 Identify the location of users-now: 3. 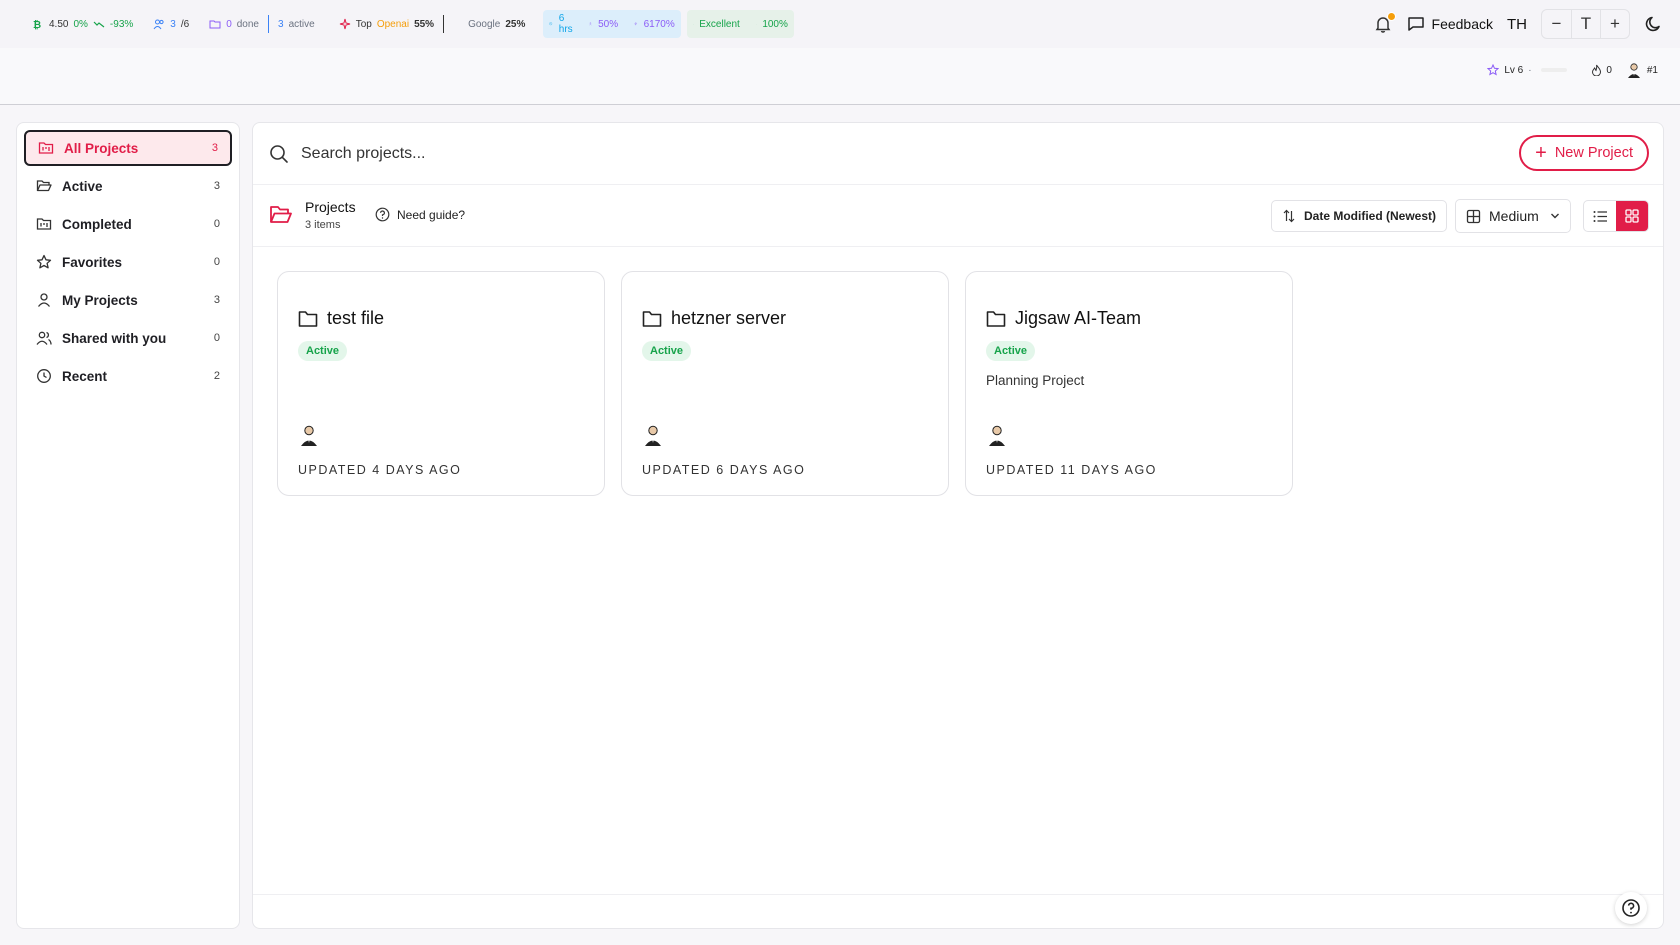
(173, 24).